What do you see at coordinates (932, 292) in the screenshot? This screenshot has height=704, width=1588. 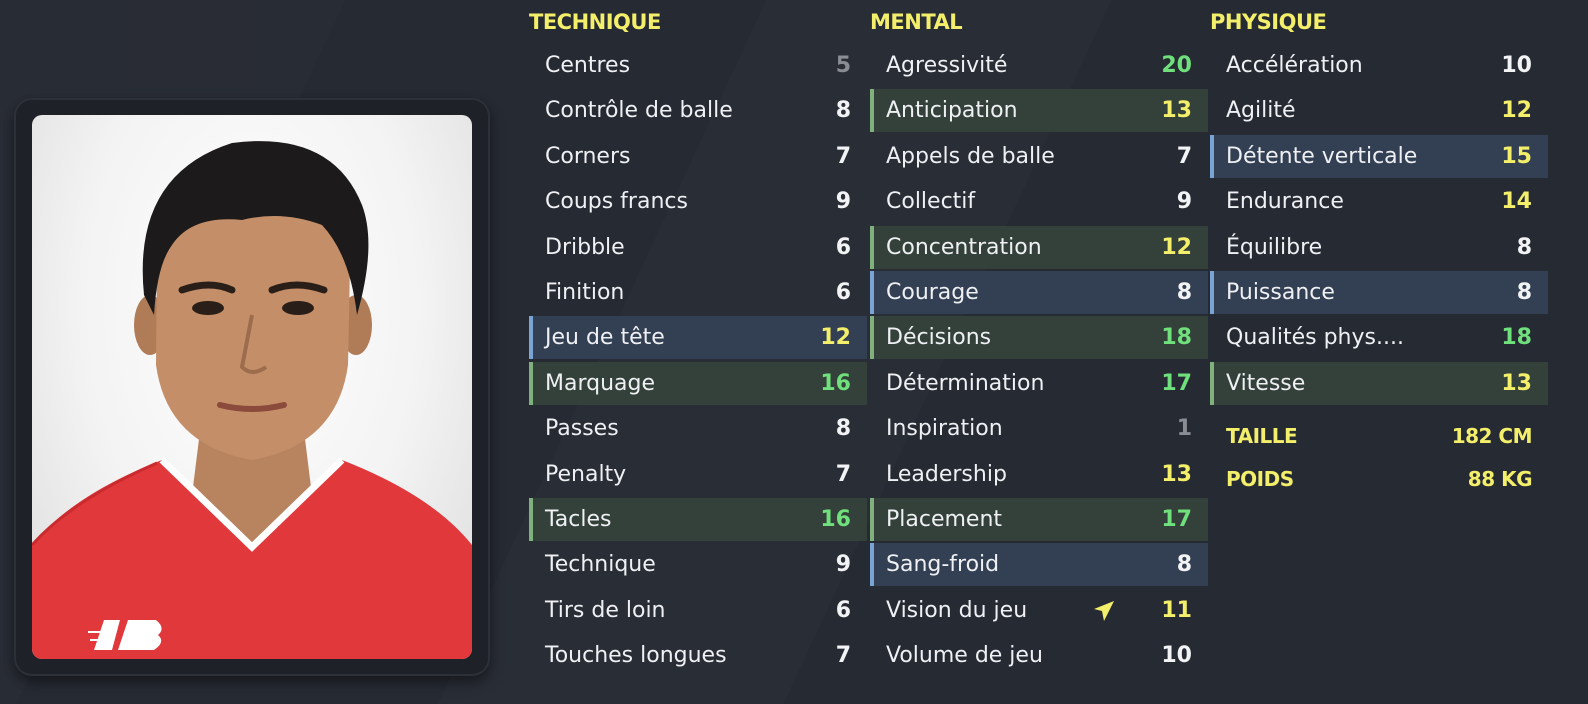 I see `attribute-label: Courage` at bounding box center [932, 292].